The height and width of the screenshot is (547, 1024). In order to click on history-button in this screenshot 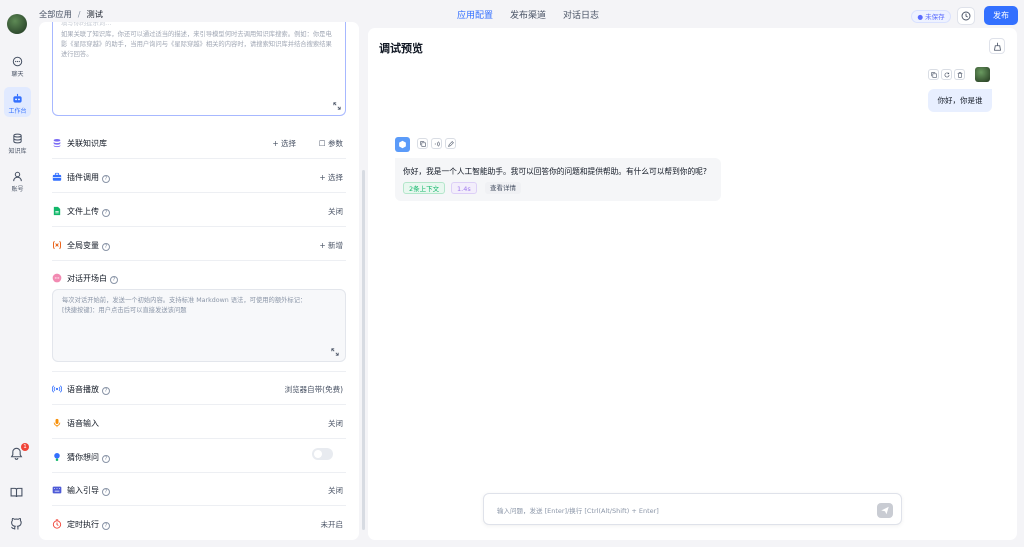, I will do `click(966, 16)`.